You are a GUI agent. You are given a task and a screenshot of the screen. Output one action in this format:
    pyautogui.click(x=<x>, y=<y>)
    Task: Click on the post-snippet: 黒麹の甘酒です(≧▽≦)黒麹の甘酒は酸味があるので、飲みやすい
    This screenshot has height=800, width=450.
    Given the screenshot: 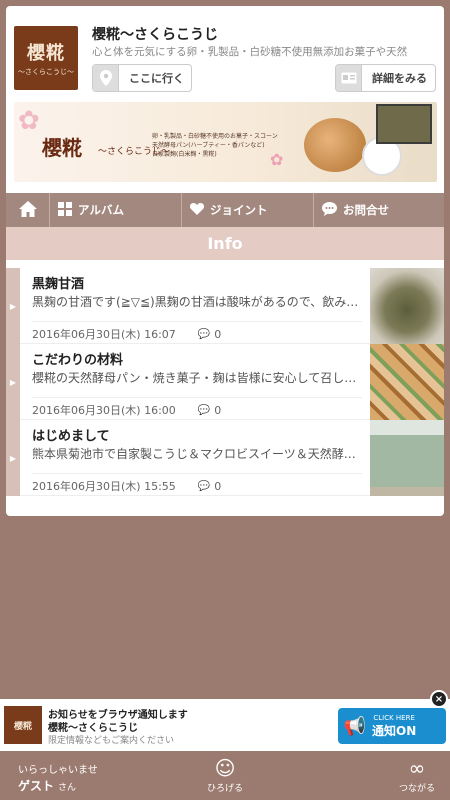 What is the action you would take?
    pyautogui.click(x=197, y=302)
    